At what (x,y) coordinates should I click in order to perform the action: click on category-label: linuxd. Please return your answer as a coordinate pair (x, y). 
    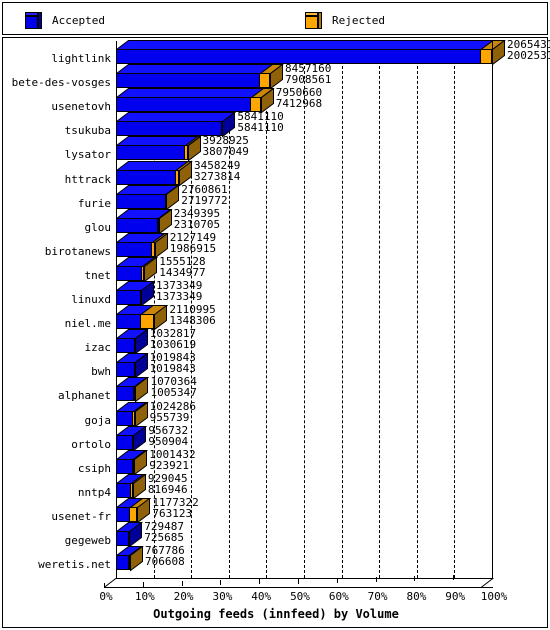
    Looking at the image, I should click on (91, 299).